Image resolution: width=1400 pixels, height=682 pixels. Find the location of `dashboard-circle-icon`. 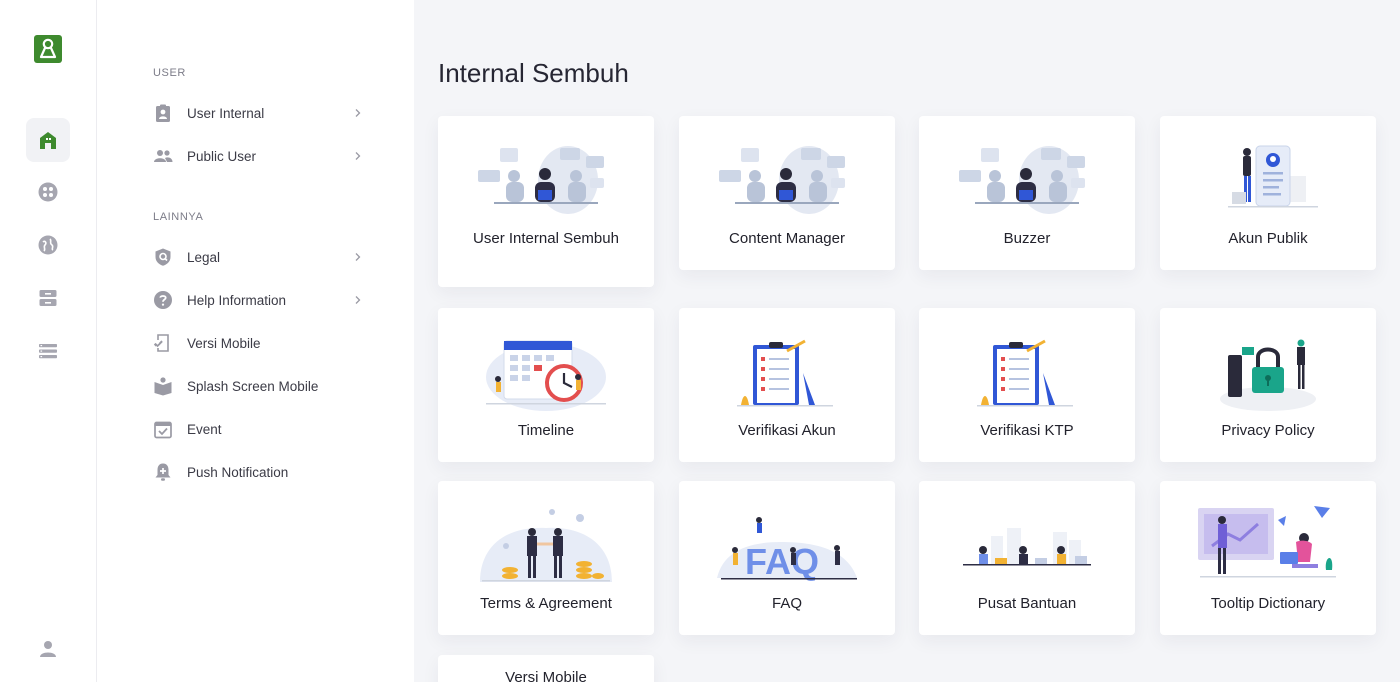

dashboard-circle-icon is located at coordinates (48, 192).